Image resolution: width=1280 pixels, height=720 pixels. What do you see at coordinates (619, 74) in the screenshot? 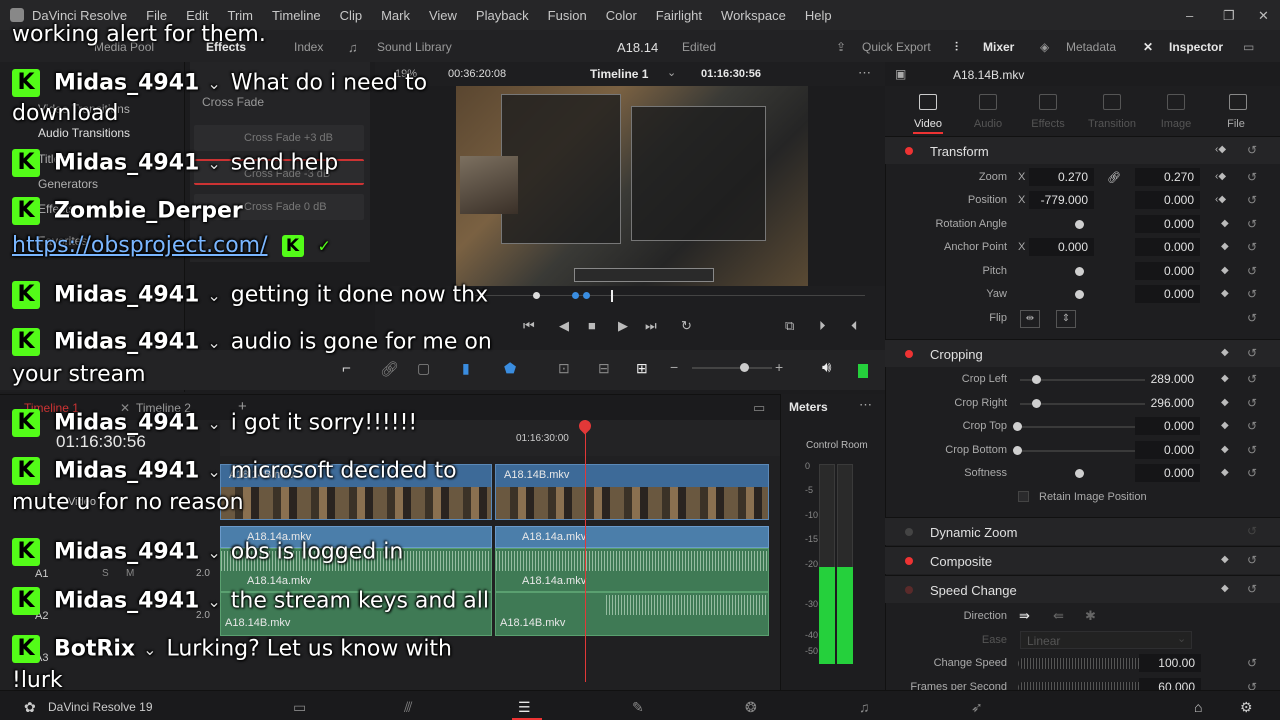
I see `timeline-selector: Timeline 1` at bounding box center [619, 74].